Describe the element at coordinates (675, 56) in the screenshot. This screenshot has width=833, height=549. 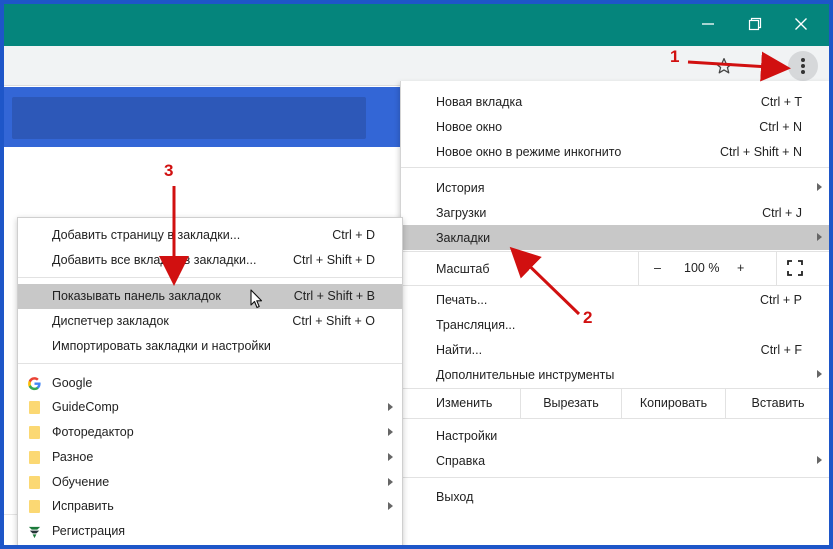
I see `annotation-number-1: 1` at that location.